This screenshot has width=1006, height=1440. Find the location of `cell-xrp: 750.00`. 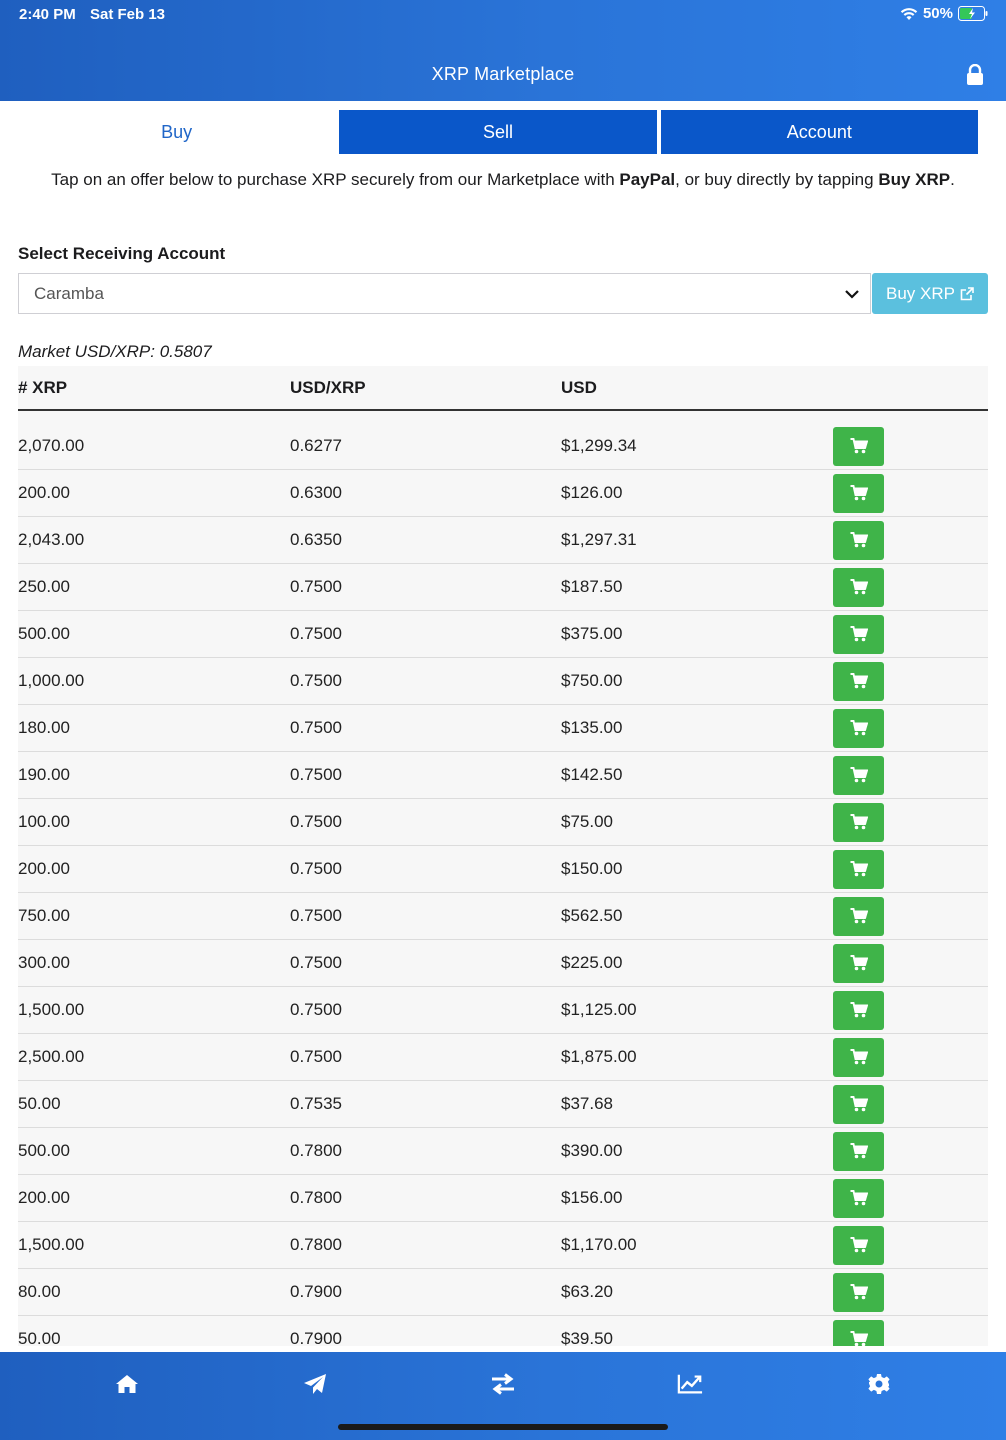

cell-xrp: 750.00 is located at coordinates (44, 915).